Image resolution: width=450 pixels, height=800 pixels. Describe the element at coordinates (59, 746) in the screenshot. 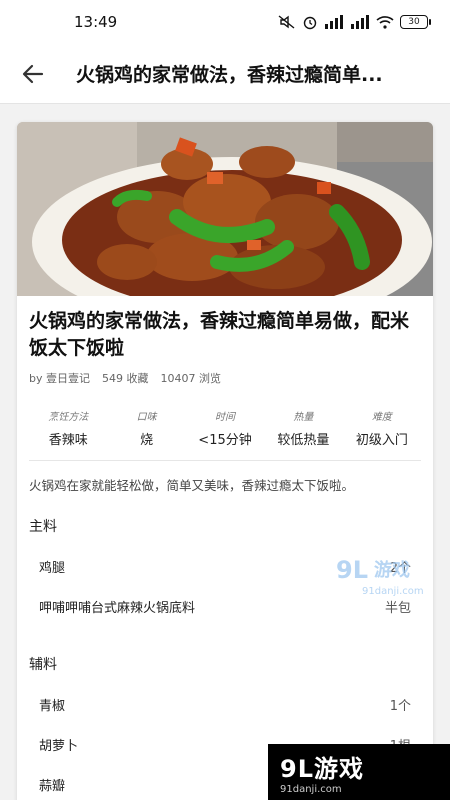

I see `ingredient-name: 胡萝卜` at that location.